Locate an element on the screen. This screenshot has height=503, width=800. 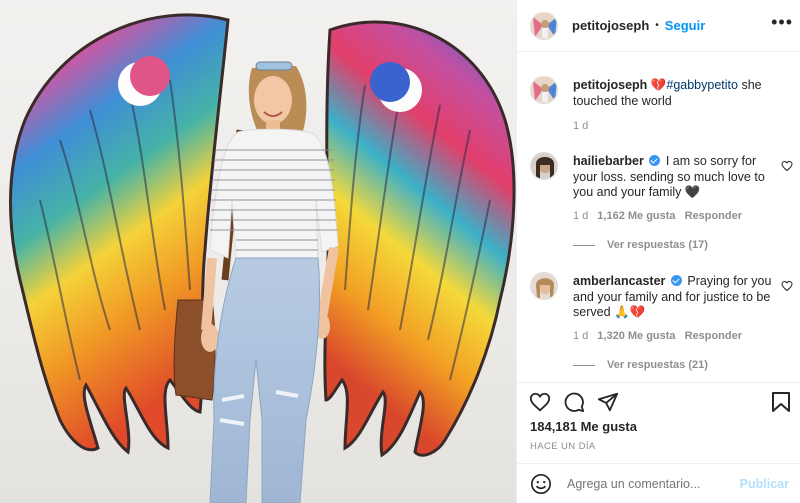
bookmark-icon is located at coordinates (781, 402).